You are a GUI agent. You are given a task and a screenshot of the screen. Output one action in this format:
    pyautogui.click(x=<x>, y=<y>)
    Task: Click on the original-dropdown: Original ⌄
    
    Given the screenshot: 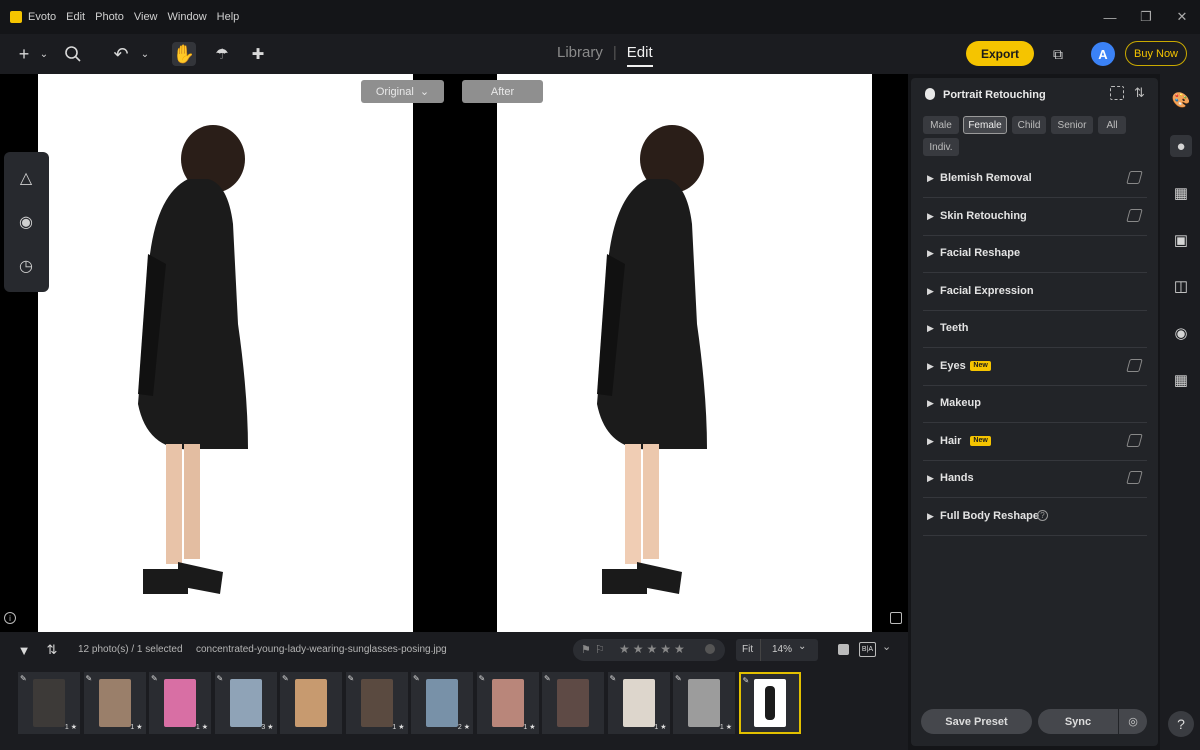 What is the action you would take?
    pyautogui.click(x=402, y=91)
    